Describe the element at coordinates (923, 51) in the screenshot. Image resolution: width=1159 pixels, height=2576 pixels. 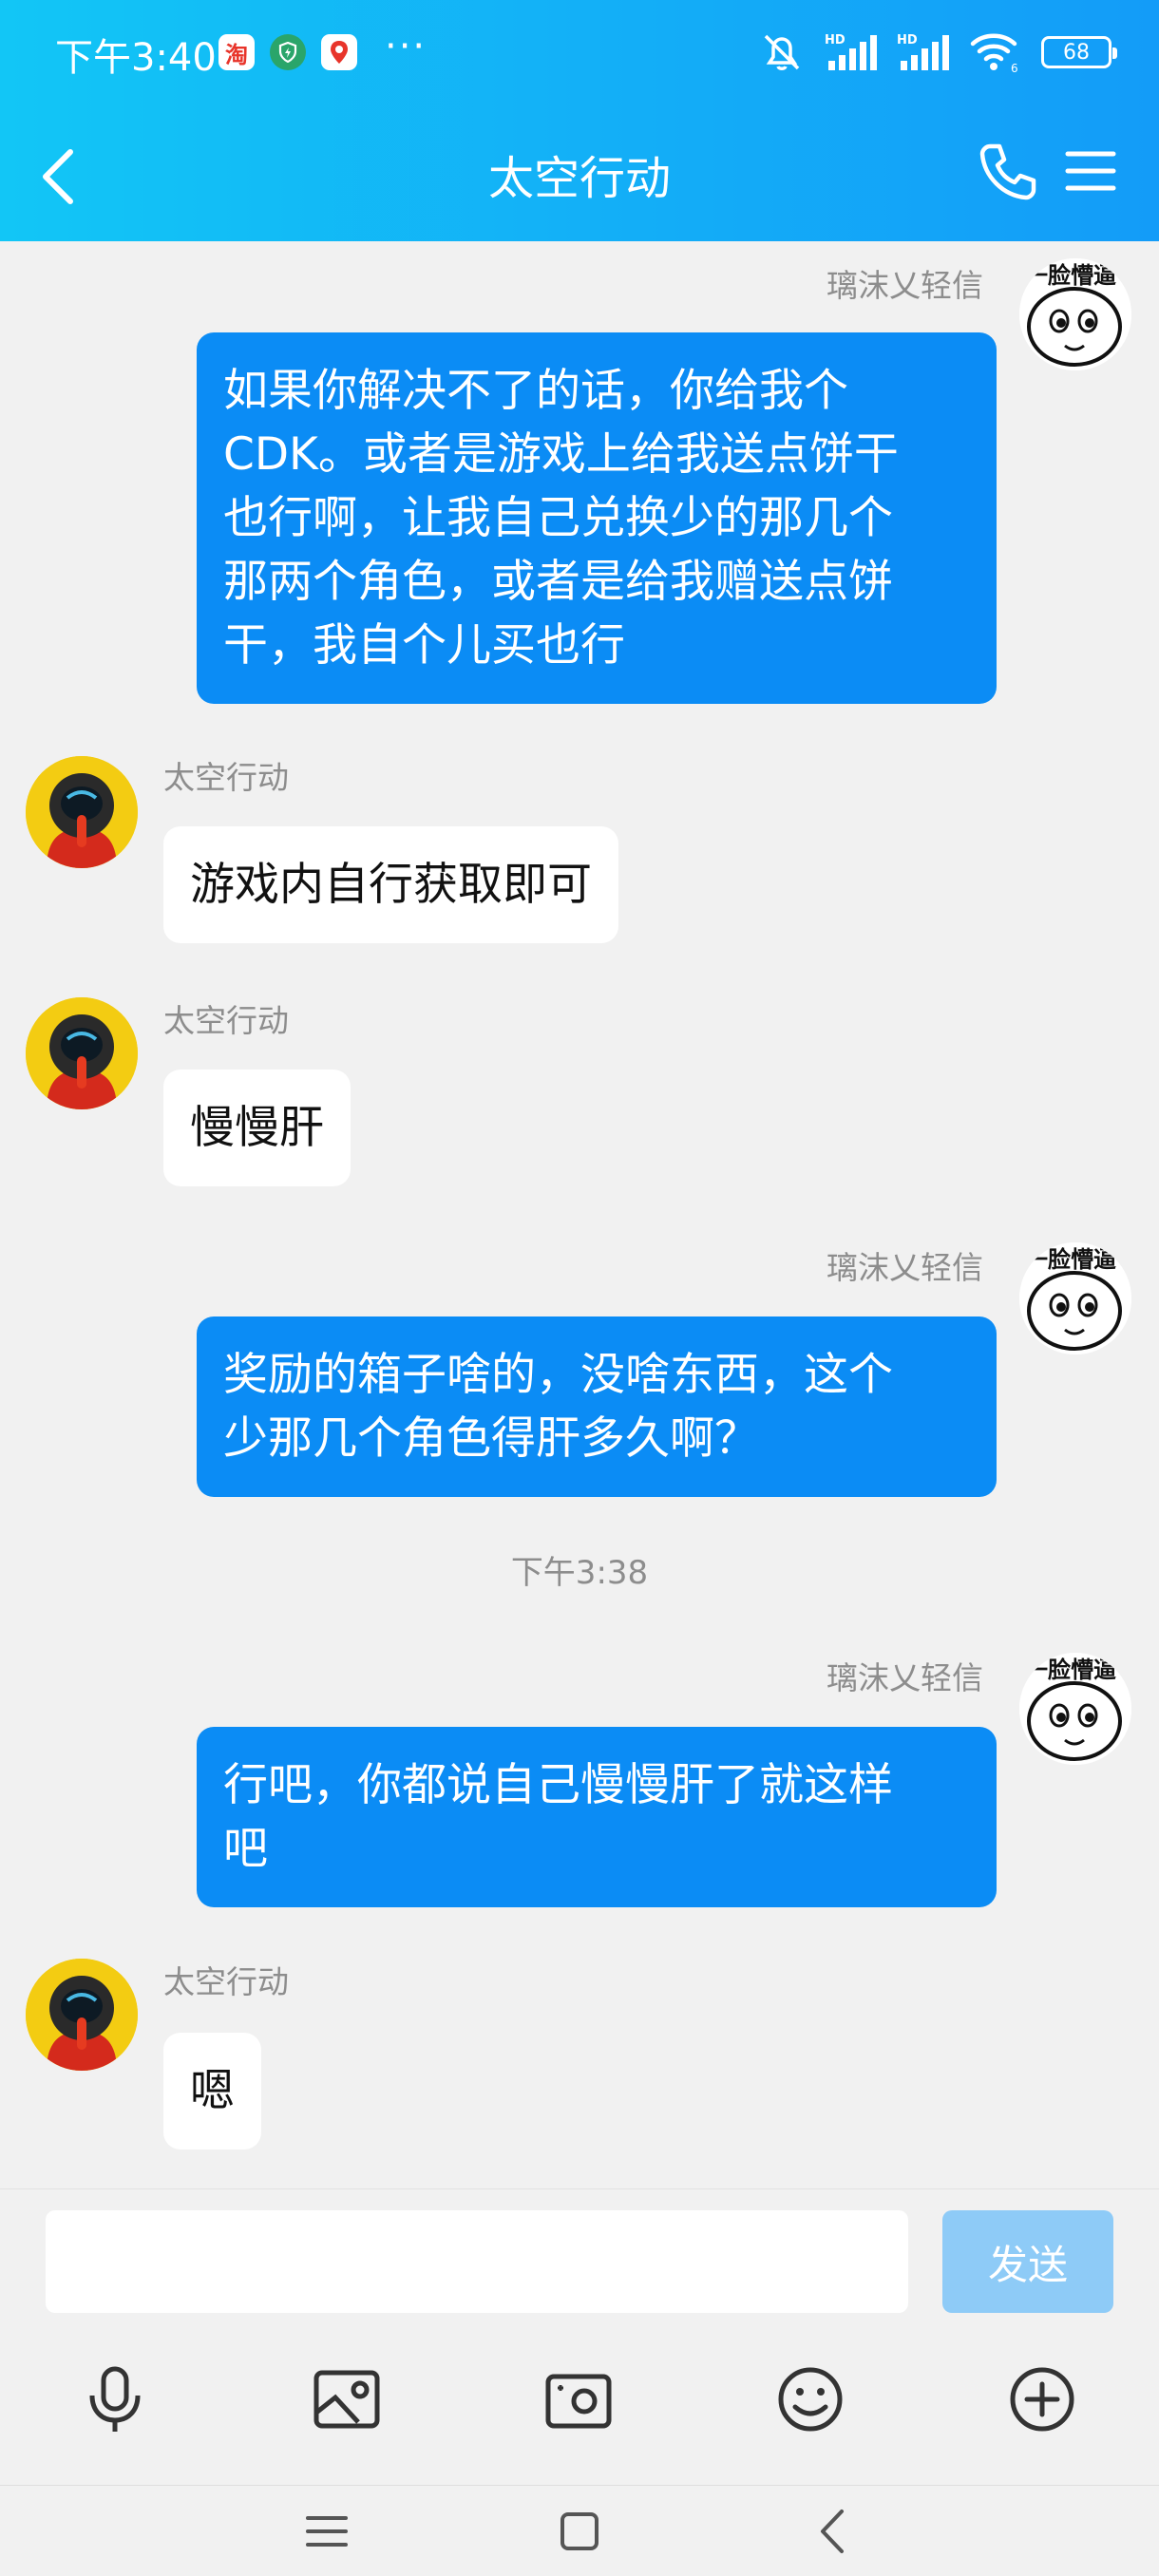
I see `signal-icon-2: HD` at that location.